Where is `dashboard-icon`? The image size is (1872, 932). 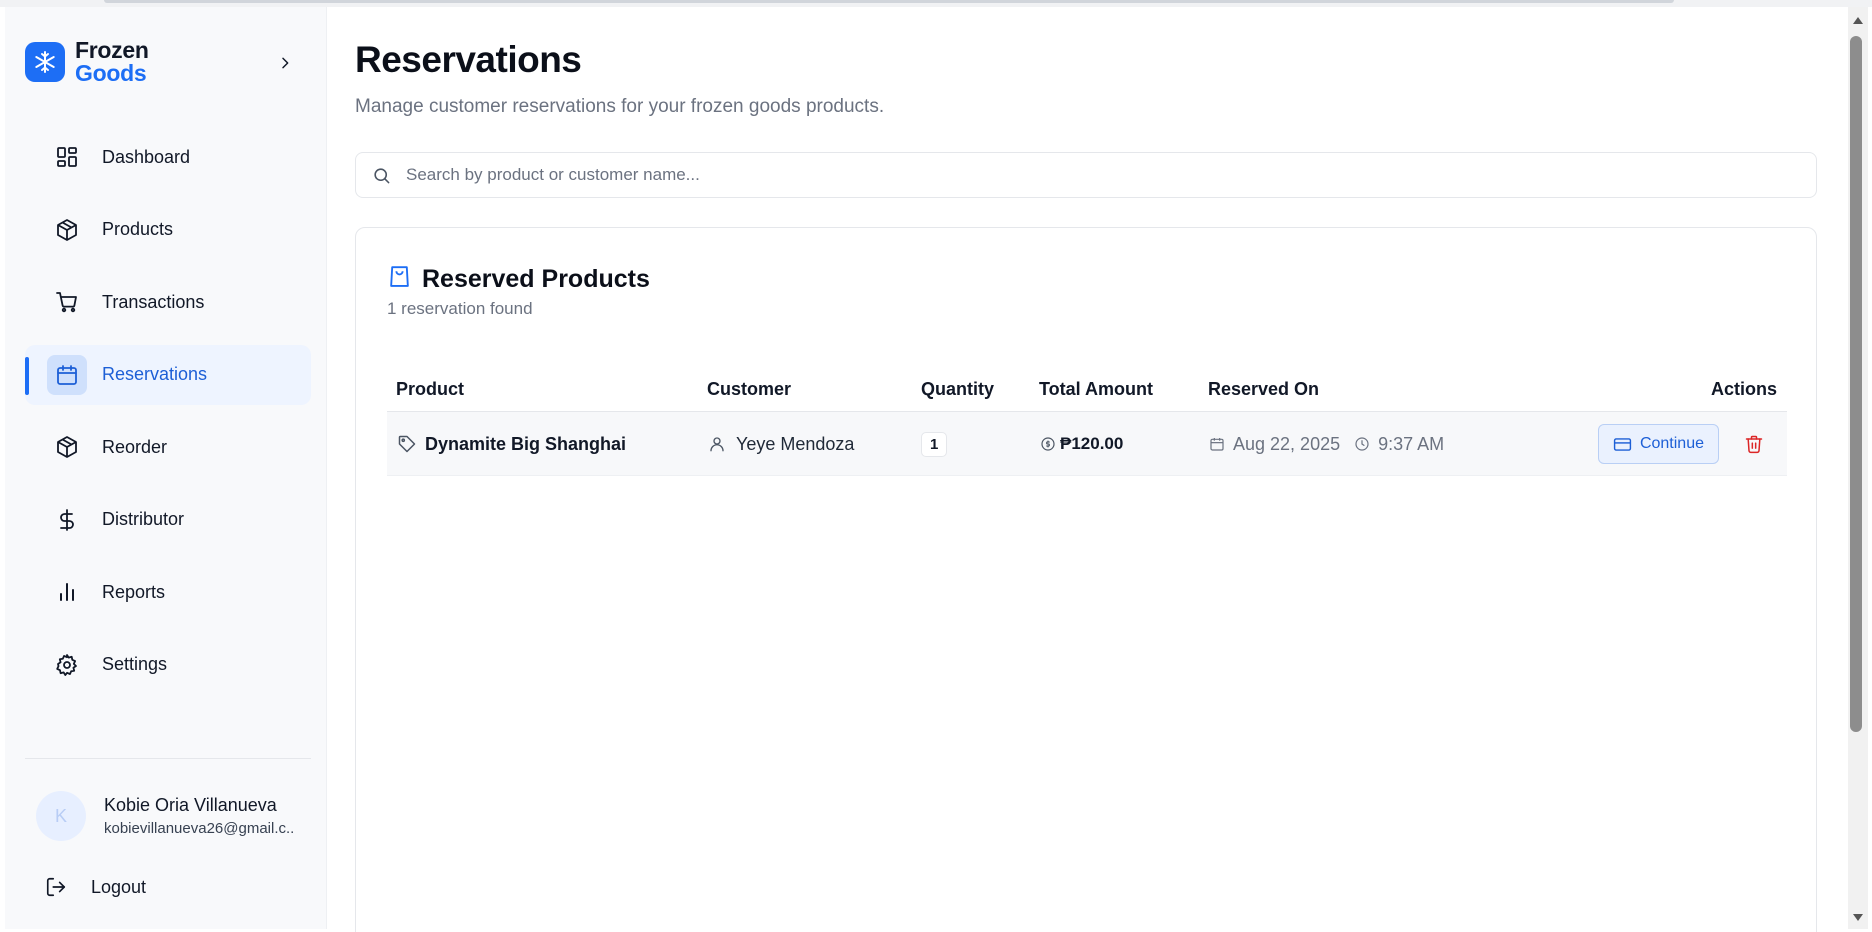 dashboard-icon is located at coordinates (67, 157).